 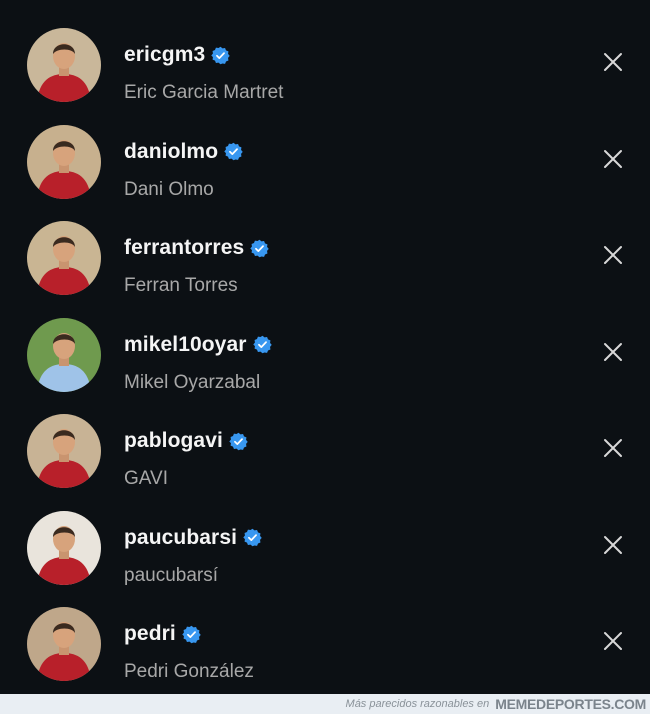 I want to click on account-row: mikel10oyar Mikel Oyarzabal, so click(x=325, y=354).